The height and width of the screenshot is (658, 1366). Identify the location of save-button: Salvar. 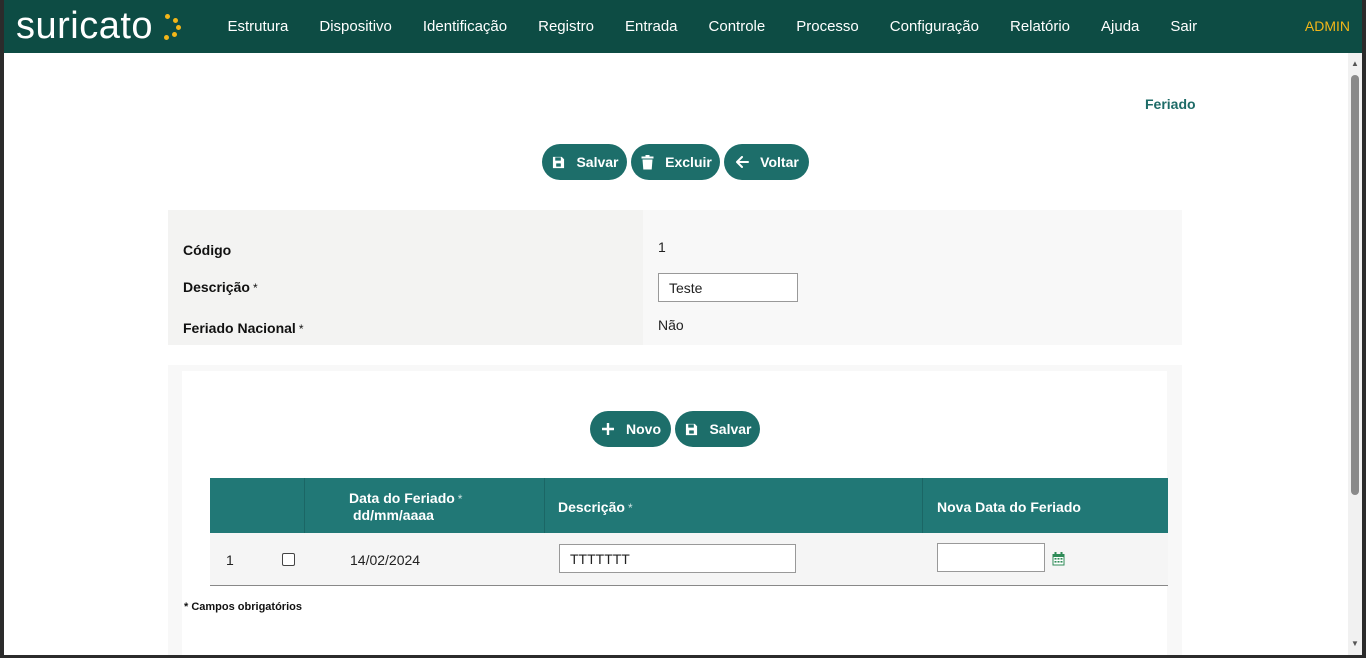
(584, 162).